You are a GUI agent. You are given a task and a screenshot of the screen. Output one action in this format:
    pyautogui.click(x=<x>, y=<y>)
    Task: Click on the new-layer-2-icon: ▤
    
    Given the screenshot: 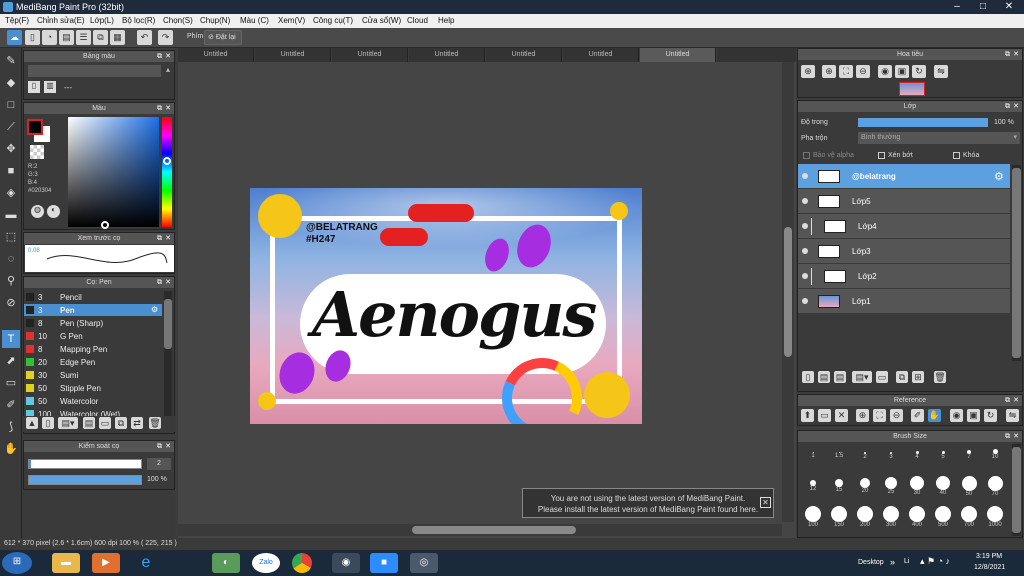 What is the action you would take?
    pyautogui.click(x=824, y=377)
    